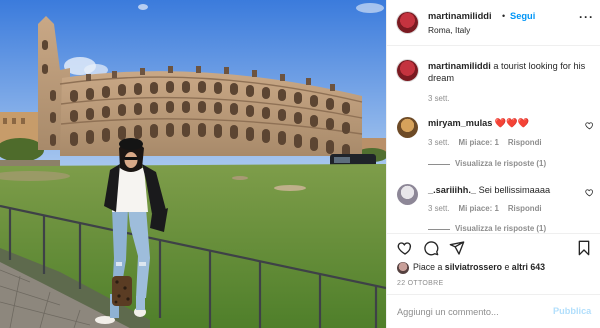  What do you see at coordinates (431, 248) in the screenshot?
I see `comment-icon` at bounding box center [431, 248].